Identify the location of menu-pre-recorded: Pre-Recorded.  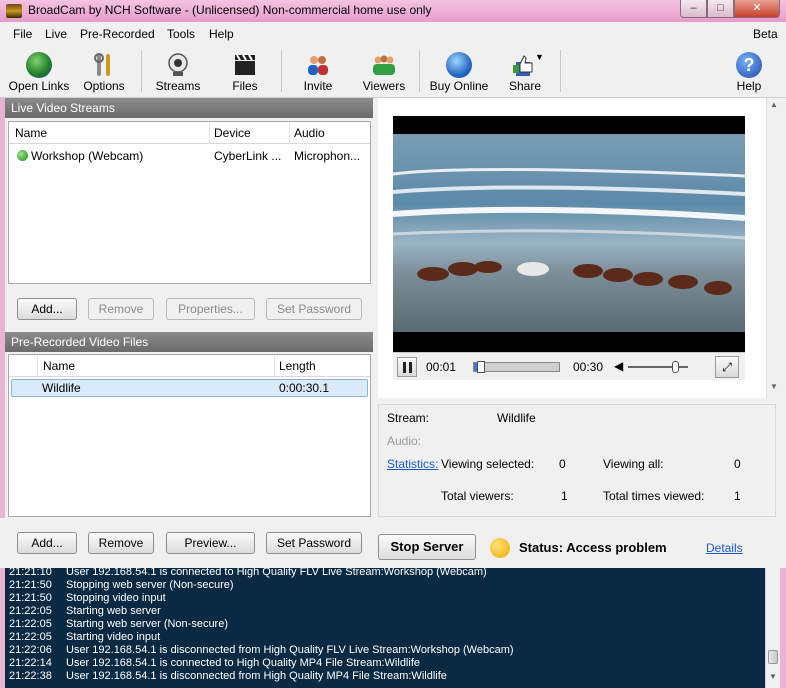
(117, 34).